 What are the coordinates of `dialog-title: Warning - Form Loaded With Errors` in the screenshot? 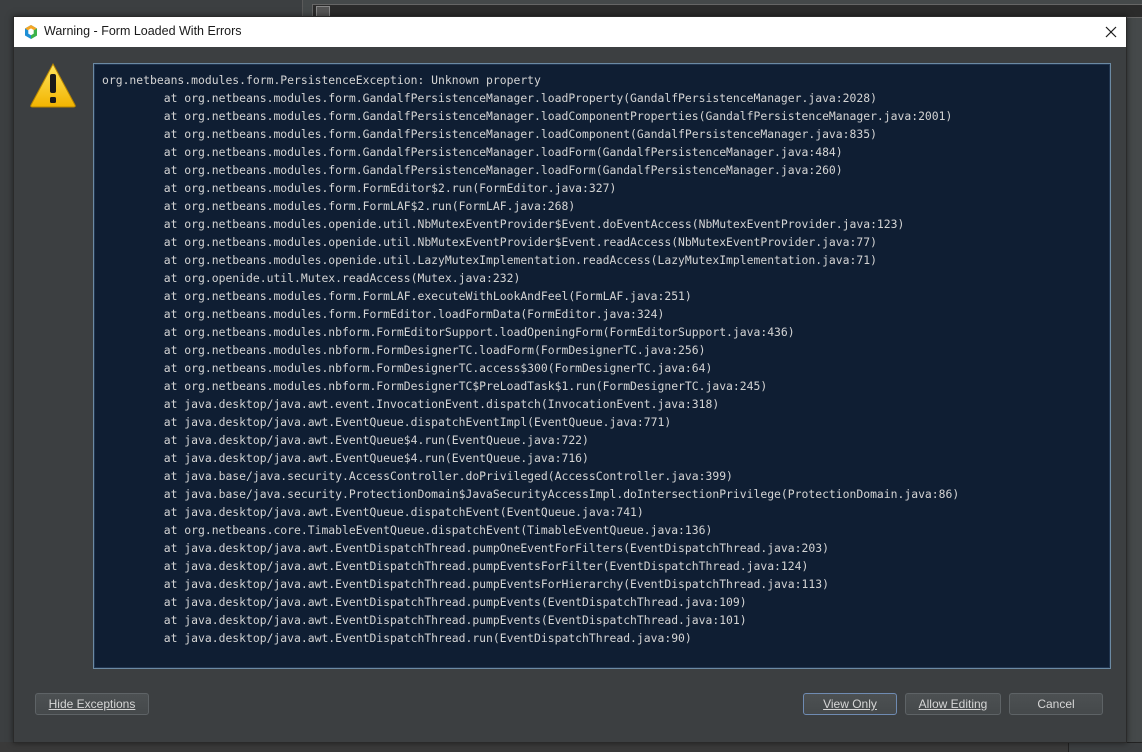 It's located at (143, 31).